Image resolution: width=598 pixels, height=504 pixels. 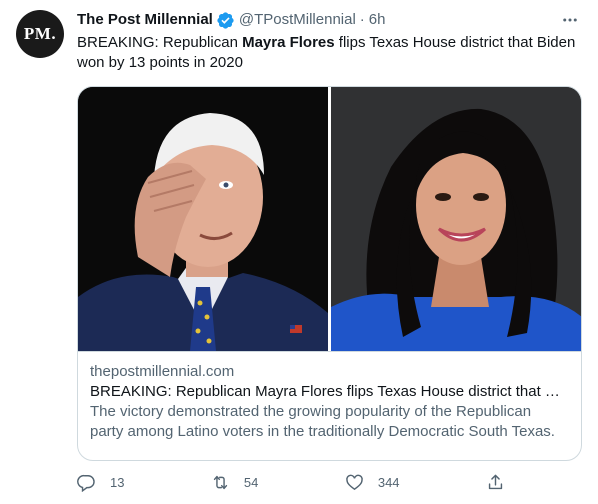 What do you see at coordinates (288, 42) in the screenshot?
I see `tweet-text-bold: Mayra Flores` at bounding box center [288, 42].